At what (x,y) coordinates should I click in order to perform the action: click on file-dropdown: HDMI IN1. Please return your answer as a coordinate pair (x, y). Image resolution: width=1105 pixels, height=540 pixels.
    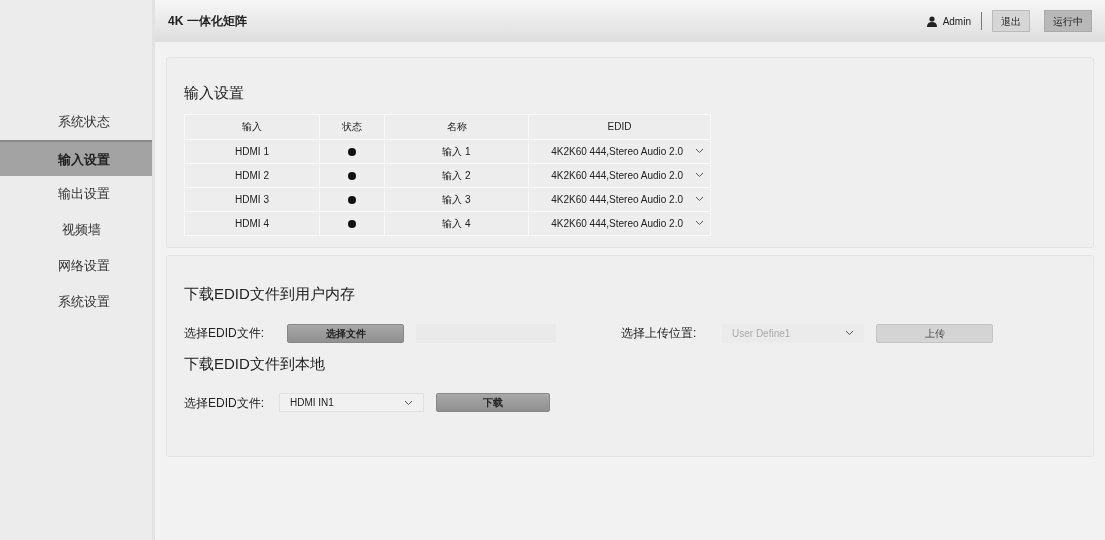
    Looking at the image, I should click on (351, 402).